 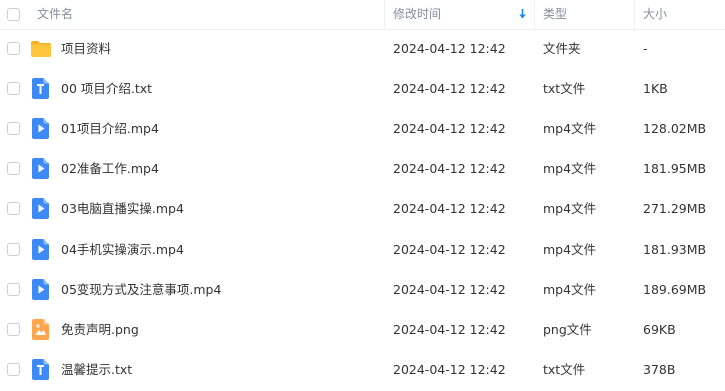 What do you see at coordinates (362, 330) in the screenshot?
I see `file-row: 免责声明.png 2024-04-12 12:42 png文件 69KB` at bounding box center [362, 330].